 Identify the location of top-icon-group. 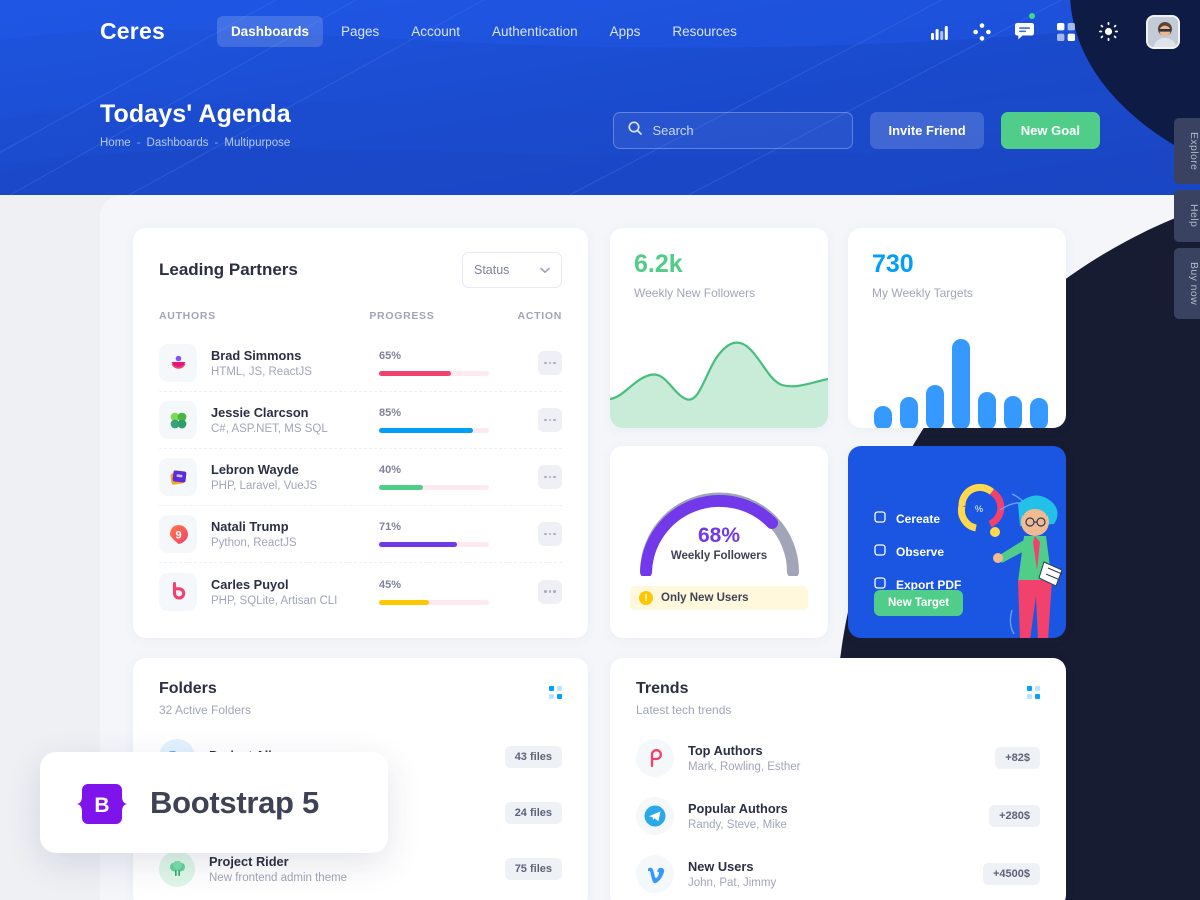
(1055, 30).